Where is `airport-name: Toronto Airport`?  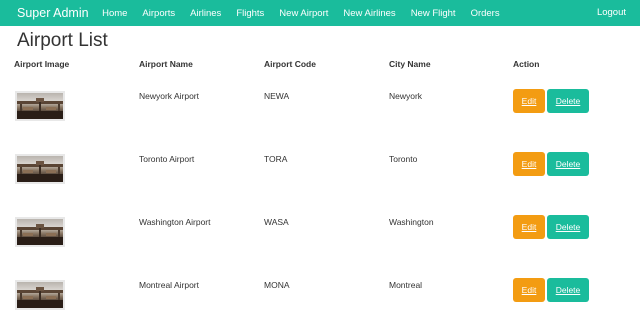 airport-name: Toronto Airport is located at coordinates (167, 159).